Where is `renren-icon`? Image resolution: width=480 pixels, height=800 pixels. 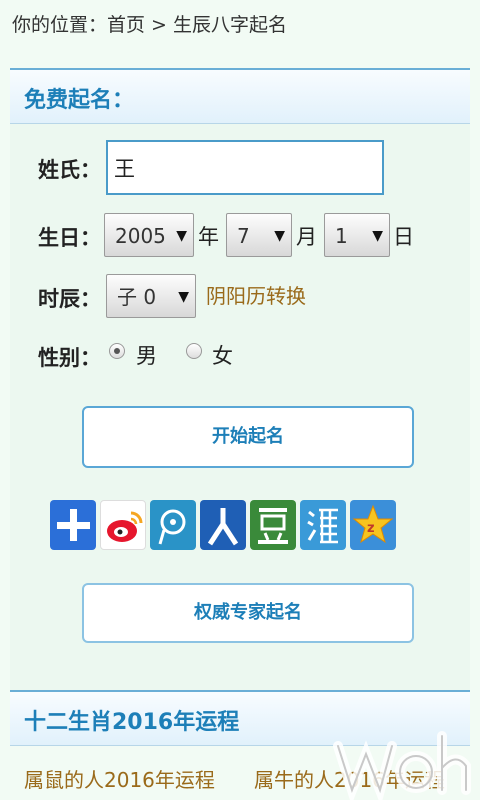
renren-icon is located at coordinates (223, 525).